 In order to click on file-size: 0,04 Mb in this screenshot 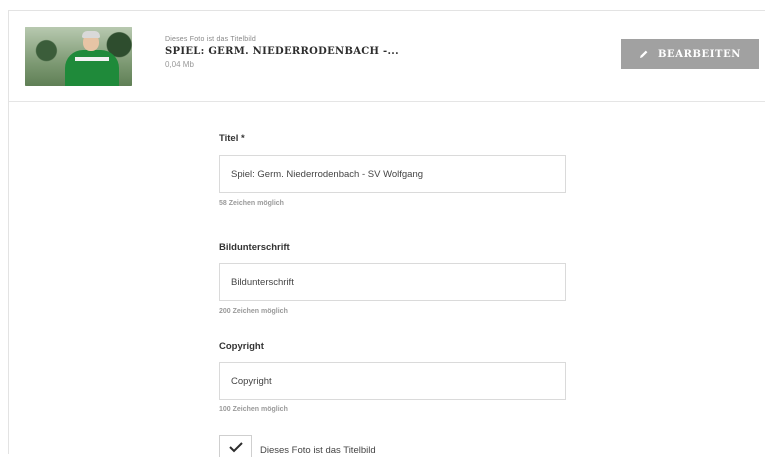, I will do `click(179, 64)`.